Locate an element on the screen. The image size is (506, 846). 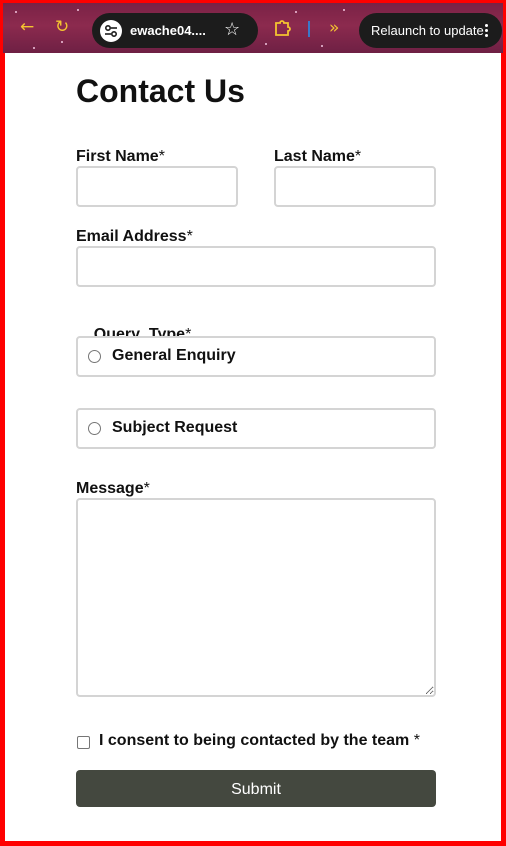
last-name-label: Last Name* is located at coordinates (318, 156).